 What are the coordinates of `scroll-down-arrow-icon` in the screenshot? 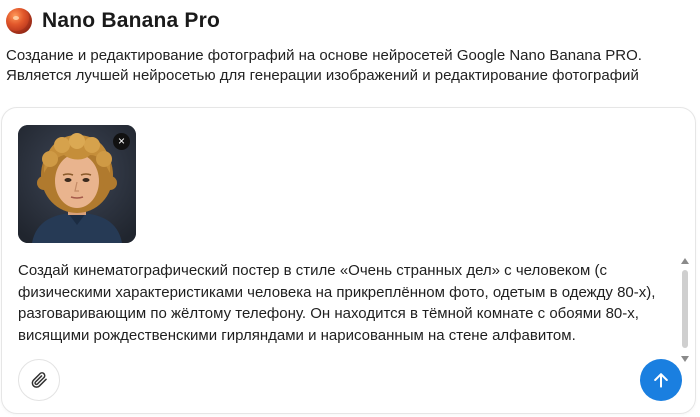 It's located at (685, 359).